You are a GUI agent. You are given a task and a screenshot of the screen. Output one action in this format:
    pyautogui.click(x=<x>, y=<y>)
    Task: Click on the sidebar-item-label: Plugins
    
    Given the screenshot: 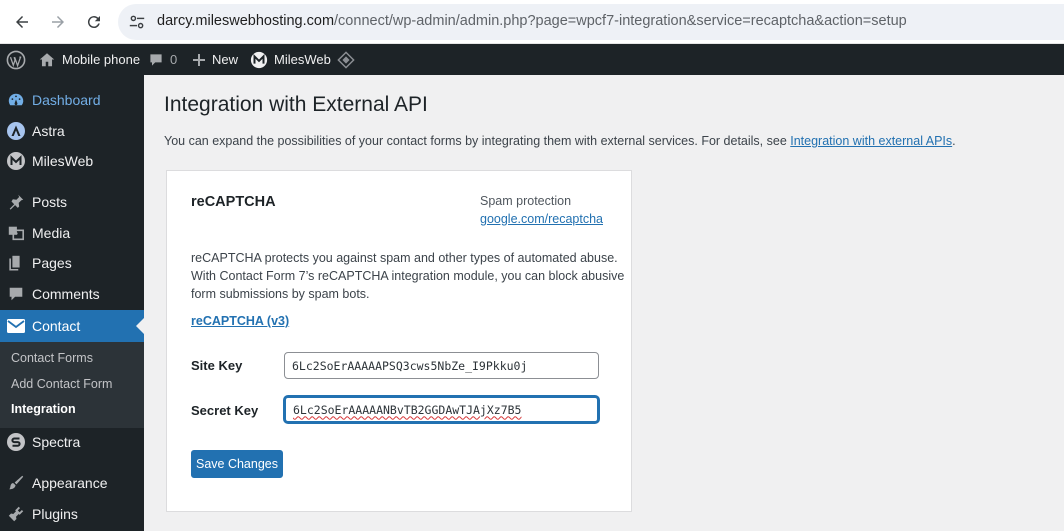 What is the action you would take?
    pyautogui.click(x=55, y=514)
    